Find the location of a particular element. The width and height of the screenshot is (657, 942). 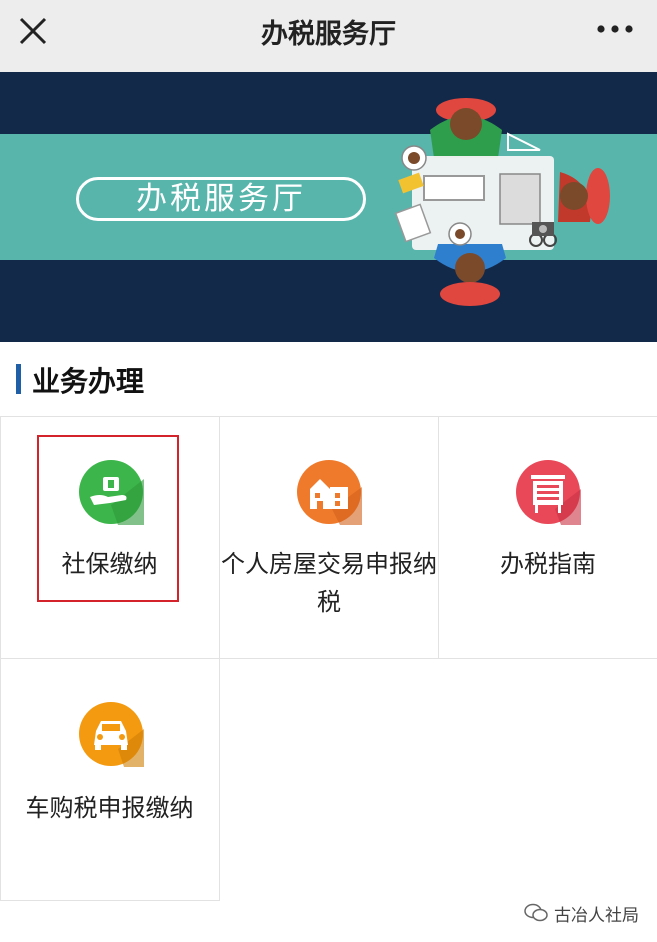

service-label: 车购税申报缴纳 is located at coordinates (109, 808).